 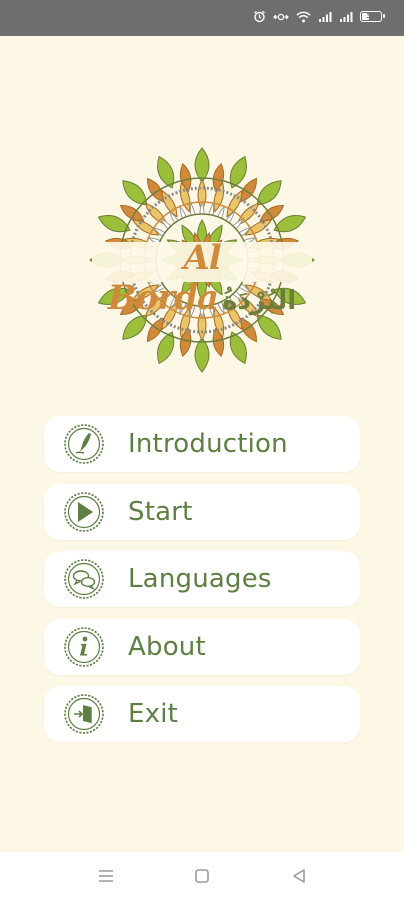 I want to click on info-icon, so click(x=84, y=646).